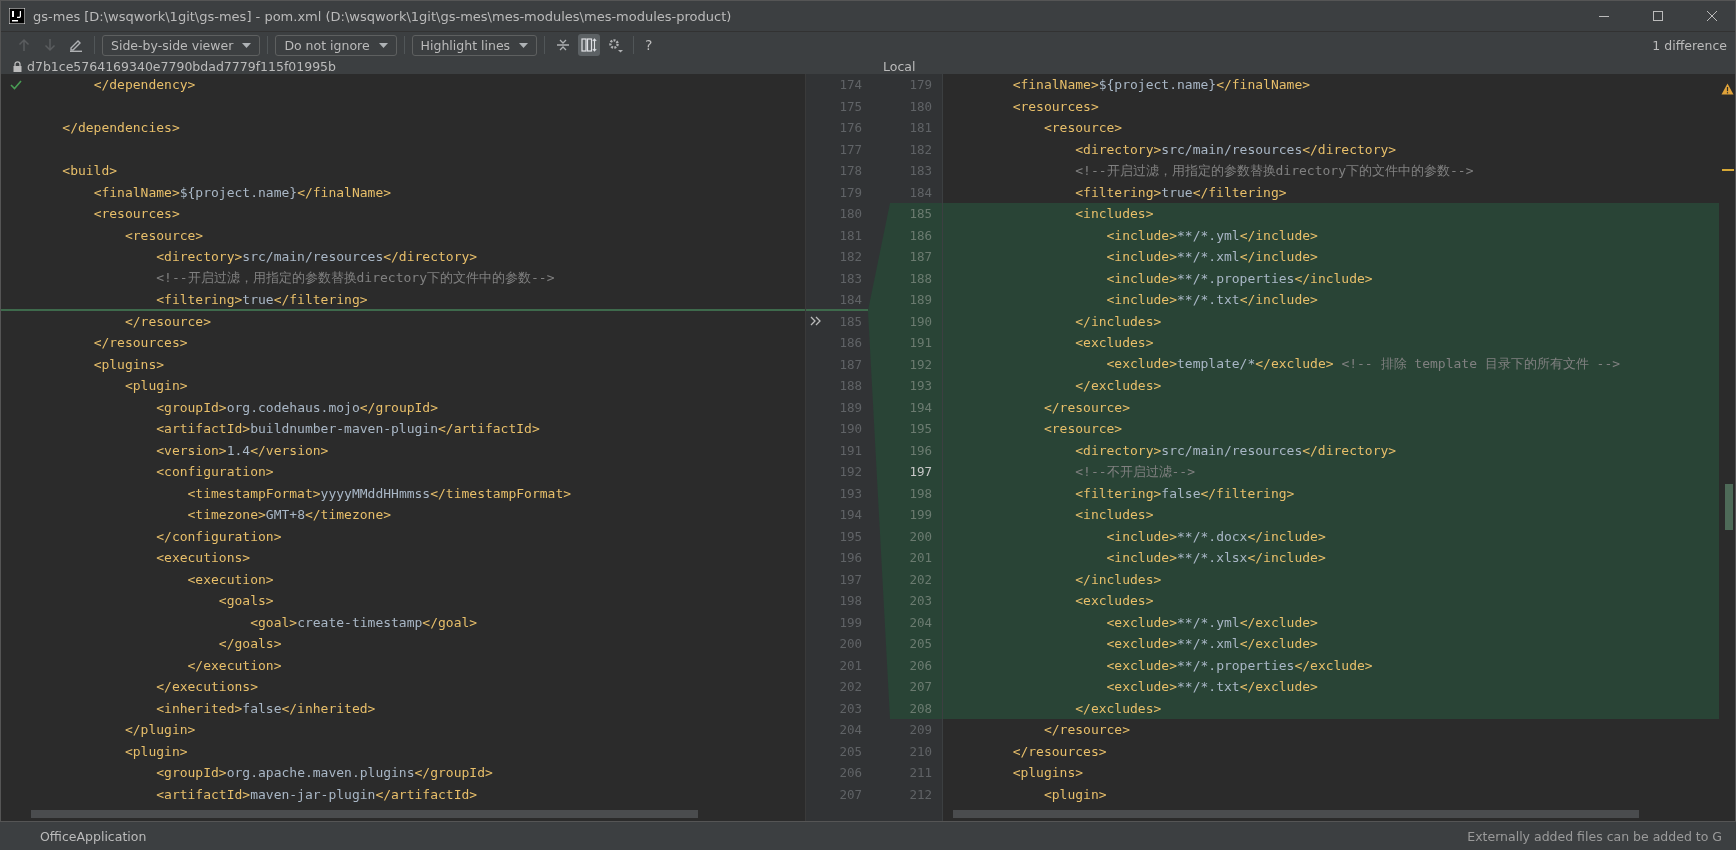  I want to click on line-number: 197, so click(920, 472).